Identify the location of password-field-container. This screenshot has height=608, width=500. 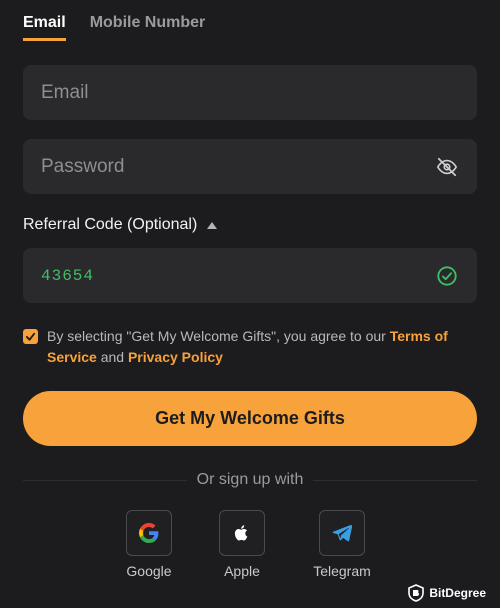
(250, 166).